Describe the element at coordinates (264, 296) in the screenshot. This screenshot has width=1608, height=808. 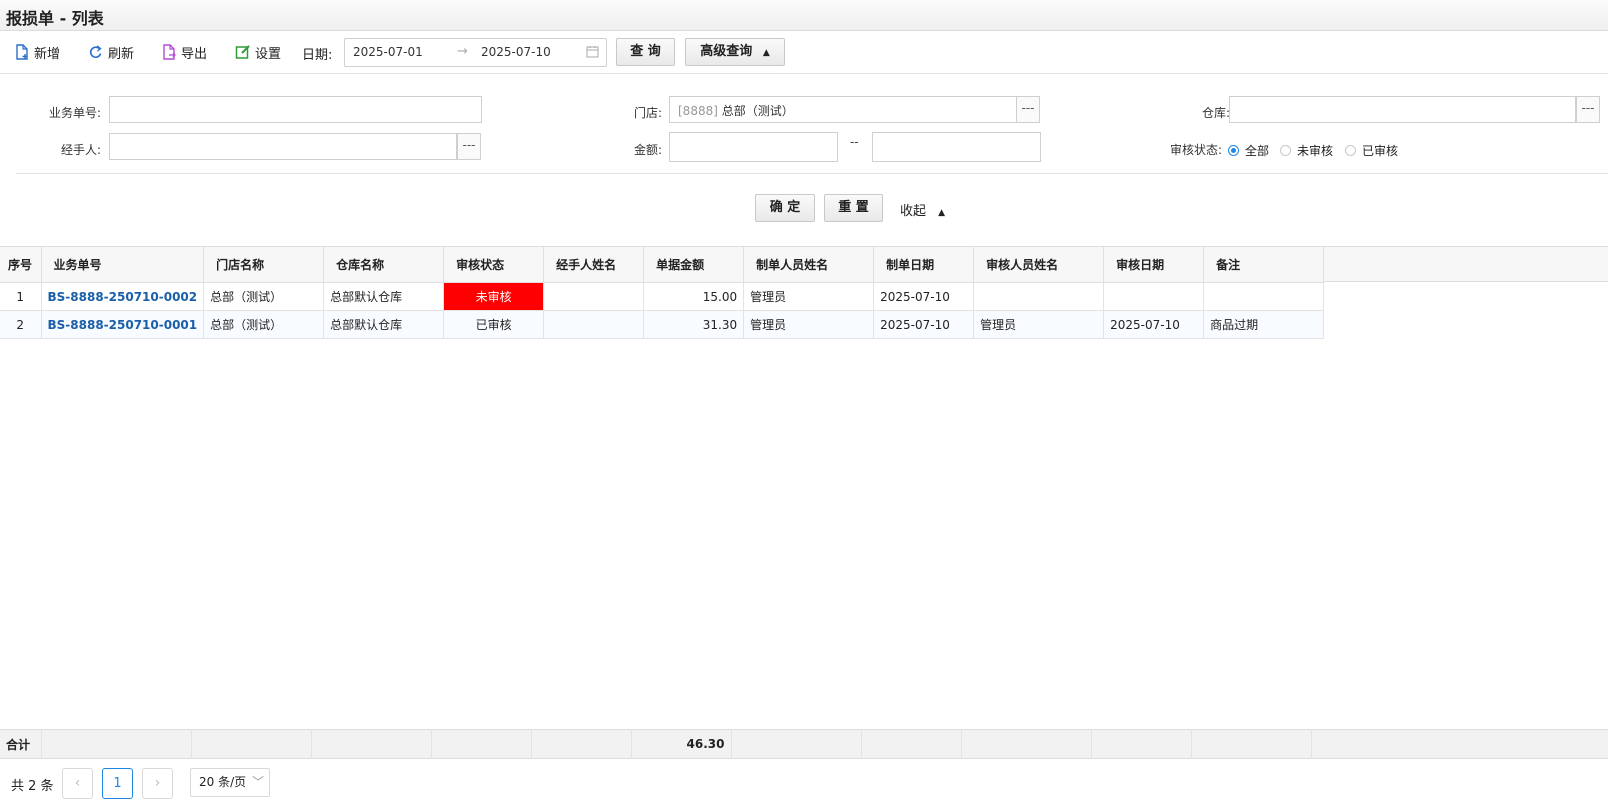
I see `store-cell: 总部（测试）` at that location.